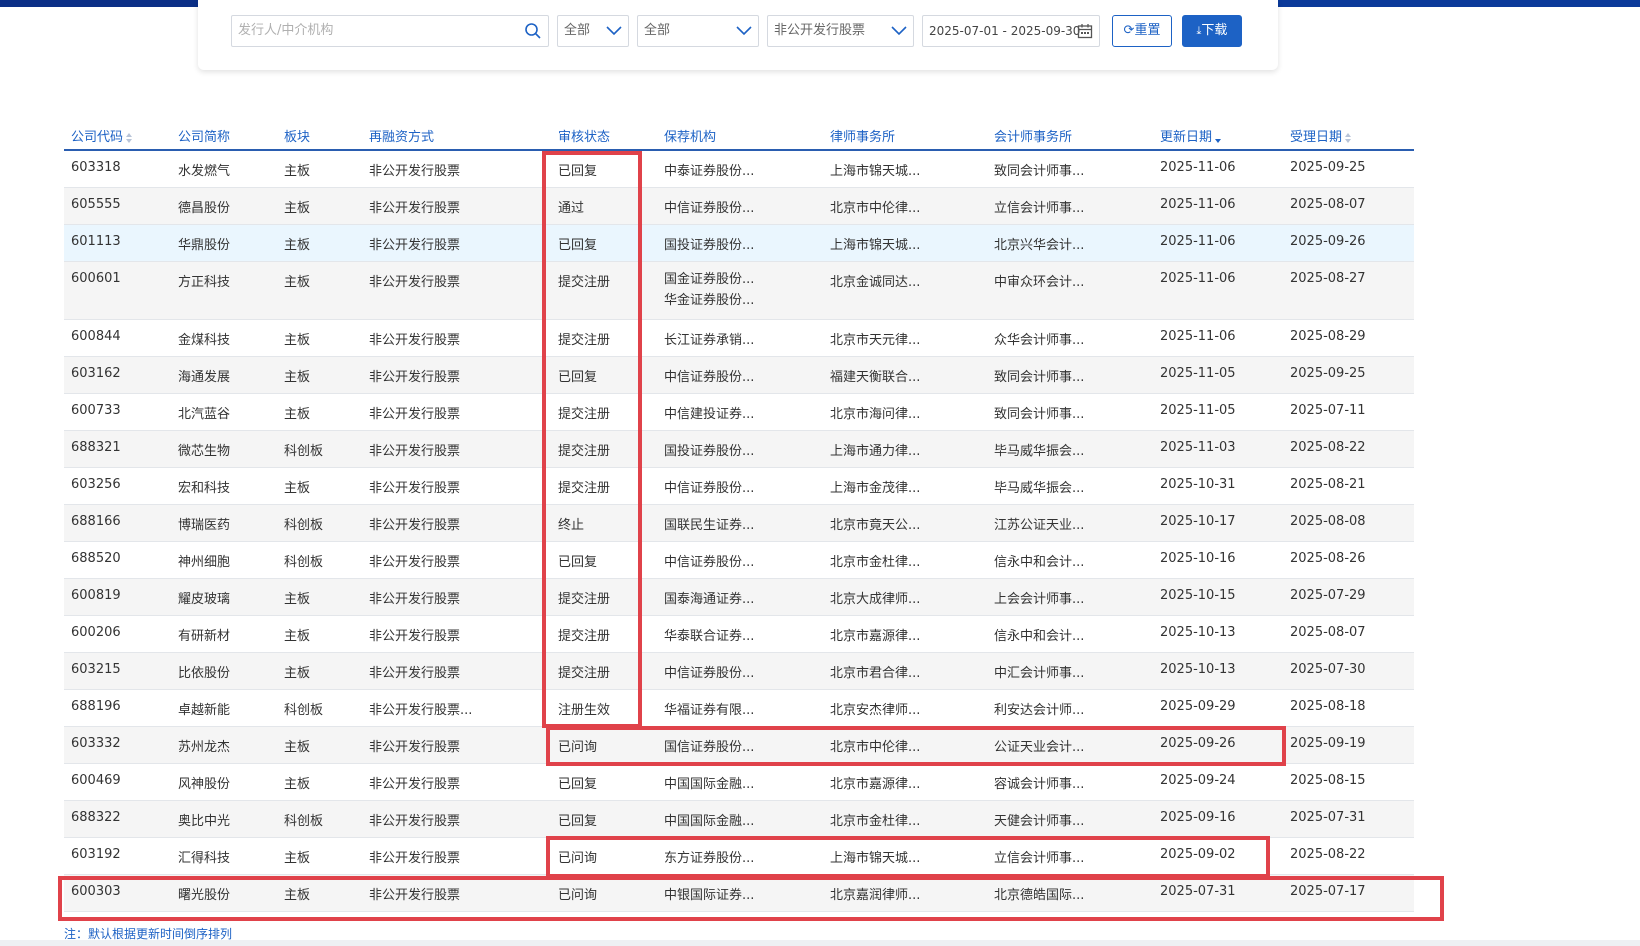  Describe the element at coordinates (578, 377) in the screenshot. I see `cell-review-status: 已回复` at that location.